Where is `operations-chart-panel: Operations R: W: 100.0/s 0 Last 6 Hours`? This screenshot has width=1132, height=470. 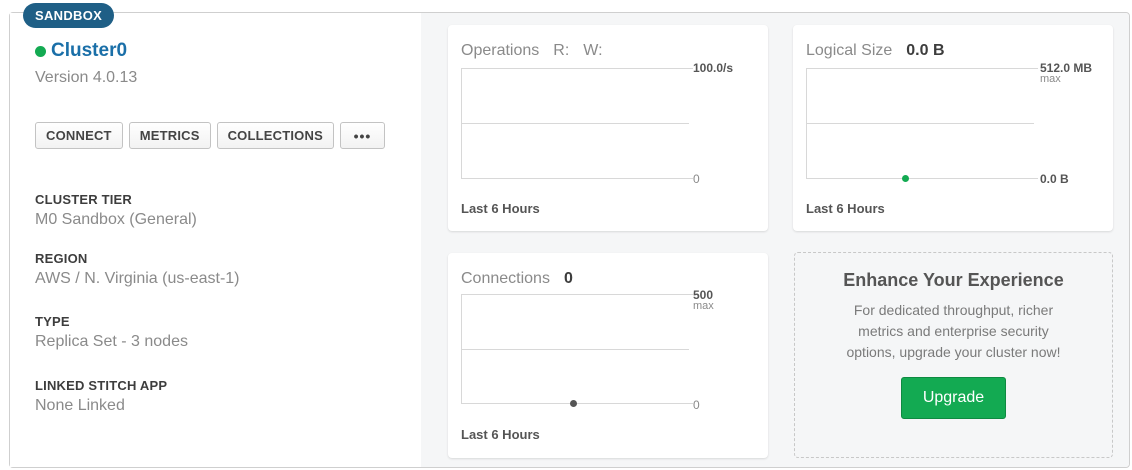
operations-chart-panel: Operations R: W: 100.0/s 0 Last 6 Hours is located at coordinates (608, 128).